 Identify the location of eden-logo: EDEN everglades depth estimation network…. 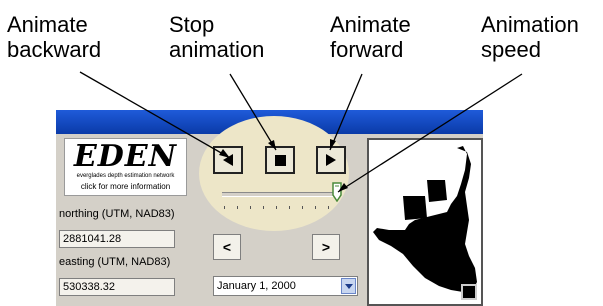
(125, 167).